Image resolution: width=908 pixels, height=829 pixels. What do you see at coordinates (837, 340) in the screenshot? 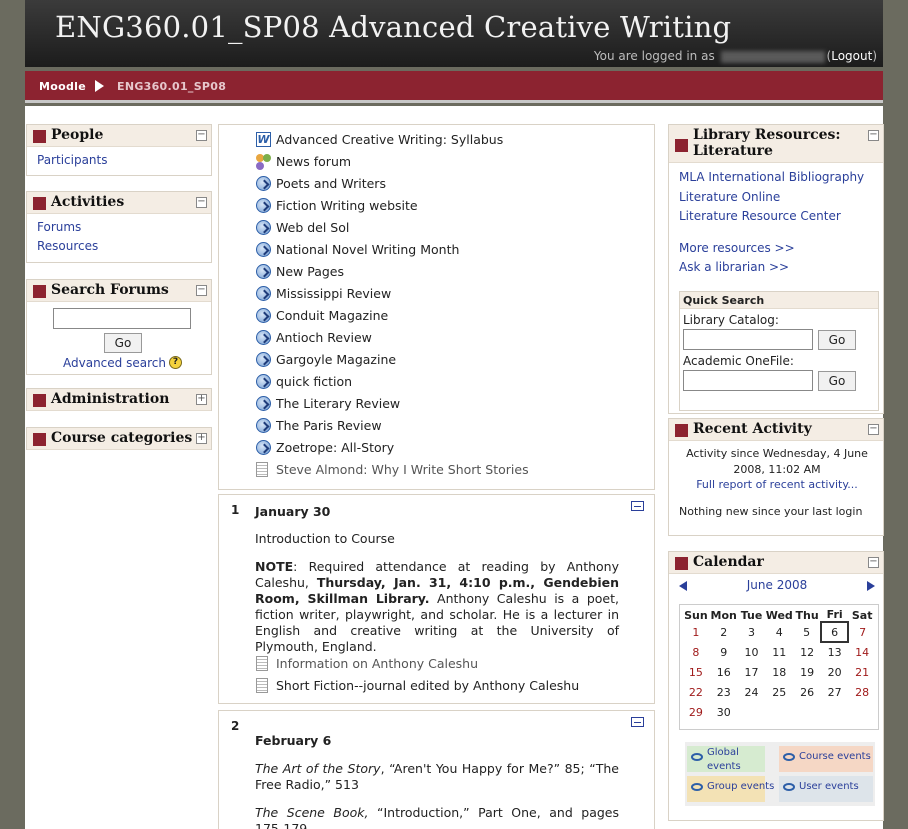
I see `catalog-go-button: Go` at bounding box center [837, 340].